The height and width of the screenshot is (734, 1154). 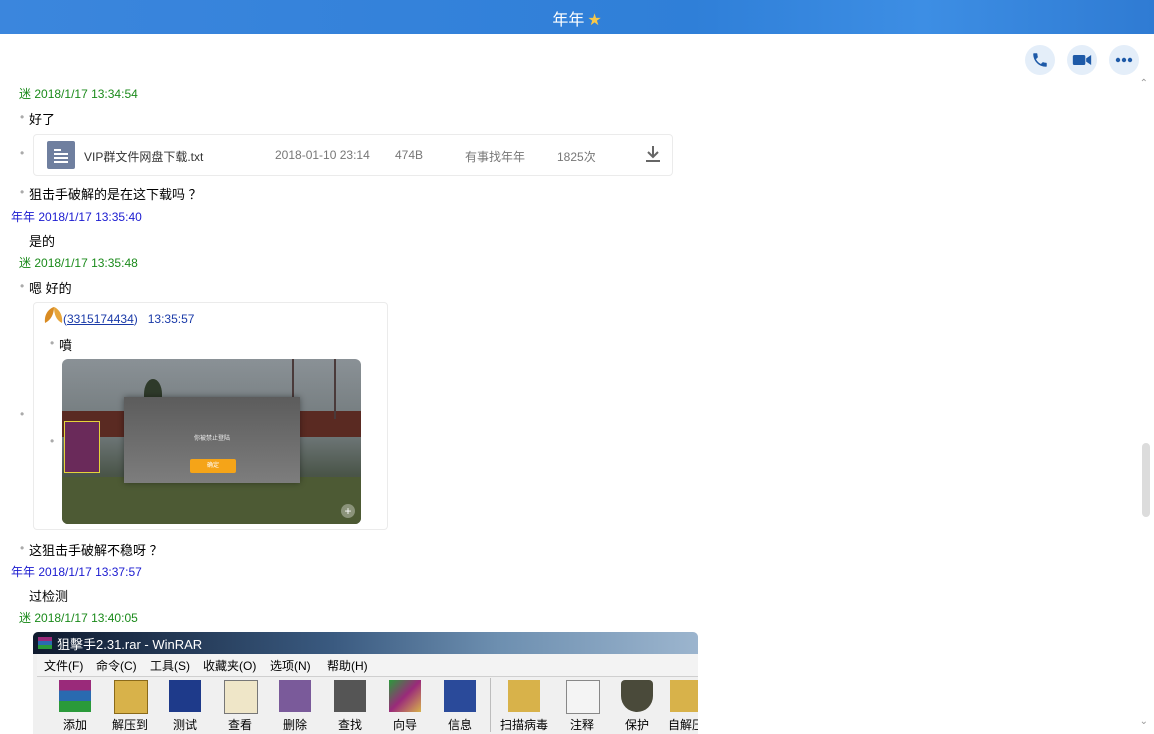 I want to click on message-time: 2018/1/17 13:40:05, so click(x=86, y=618).